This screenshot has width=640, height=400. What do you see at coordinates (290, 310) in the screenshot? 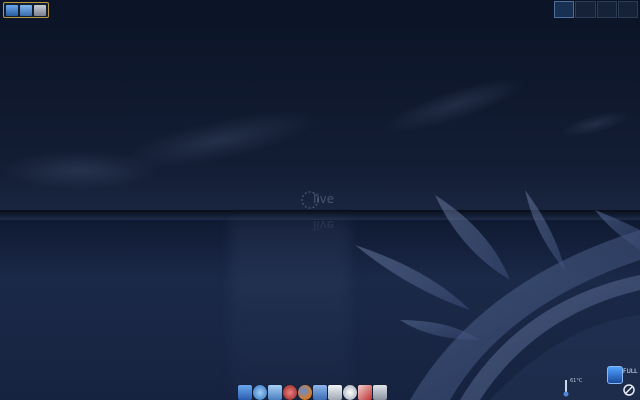
I see `water-reflection` at bounding box center [290, 310].